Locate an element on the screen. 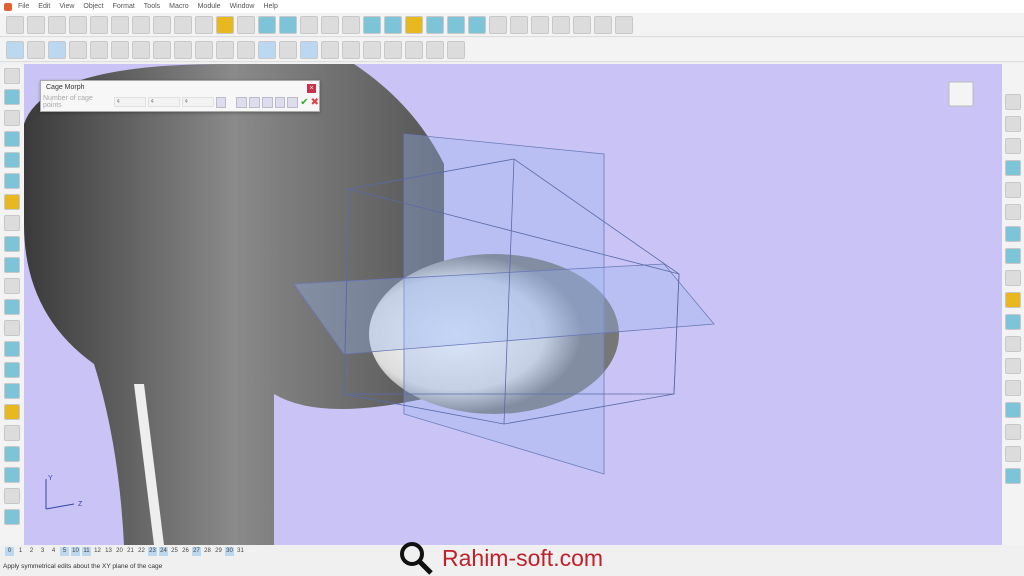  layer-4: 4 is located at coordinates (53, 551).